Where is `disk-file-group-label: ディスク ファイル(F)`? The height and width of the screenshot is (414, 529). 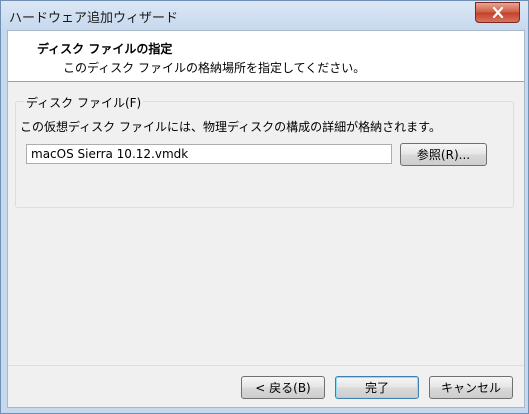 disk-file-group-label: ディスク ファイル(F) is located at coordinates (84, 102).